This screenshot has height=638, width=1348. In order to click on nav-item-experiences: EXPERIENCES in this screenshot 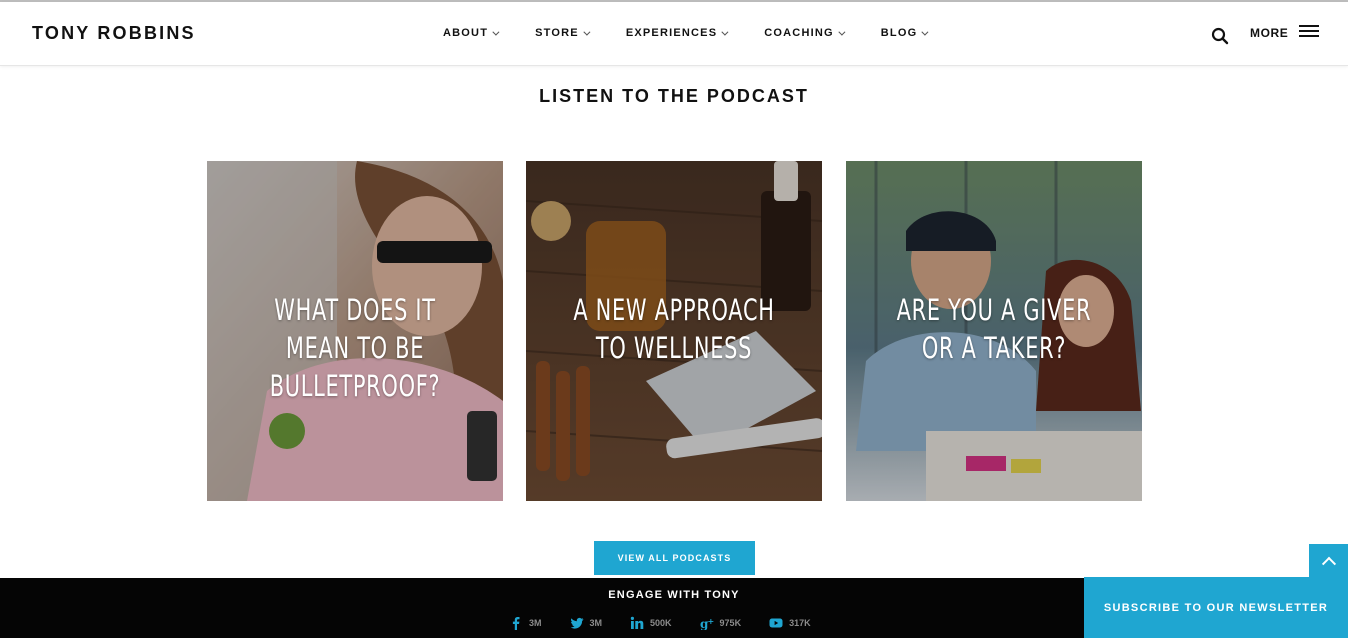, I will do `click(677, 33)`.